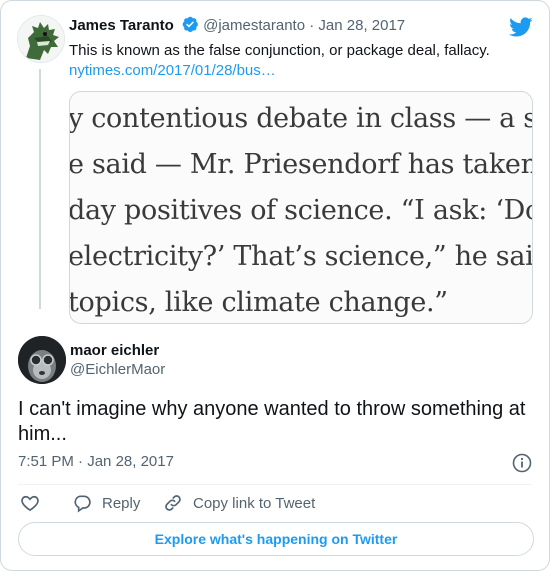 The height and width of the screenshot is (571, 550). What do you see at coordinates (190, 27) in the screenshot?
I see `verified-badge-icon` at bounding box center [190, 27].